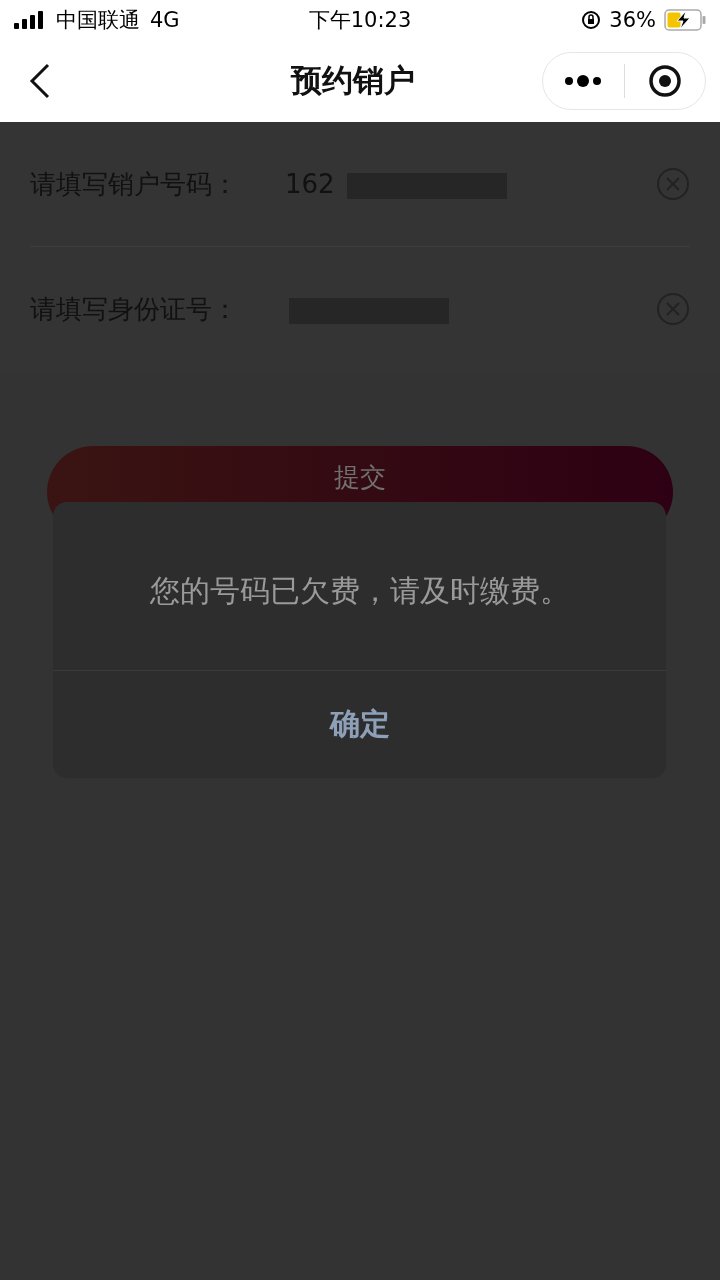 The width and height of the screenshot is (720, 1280). What do you see at coordinates (353, 80) in the screenshot?
I see `page-title: 预约销户` at bounding box center [353, 80].